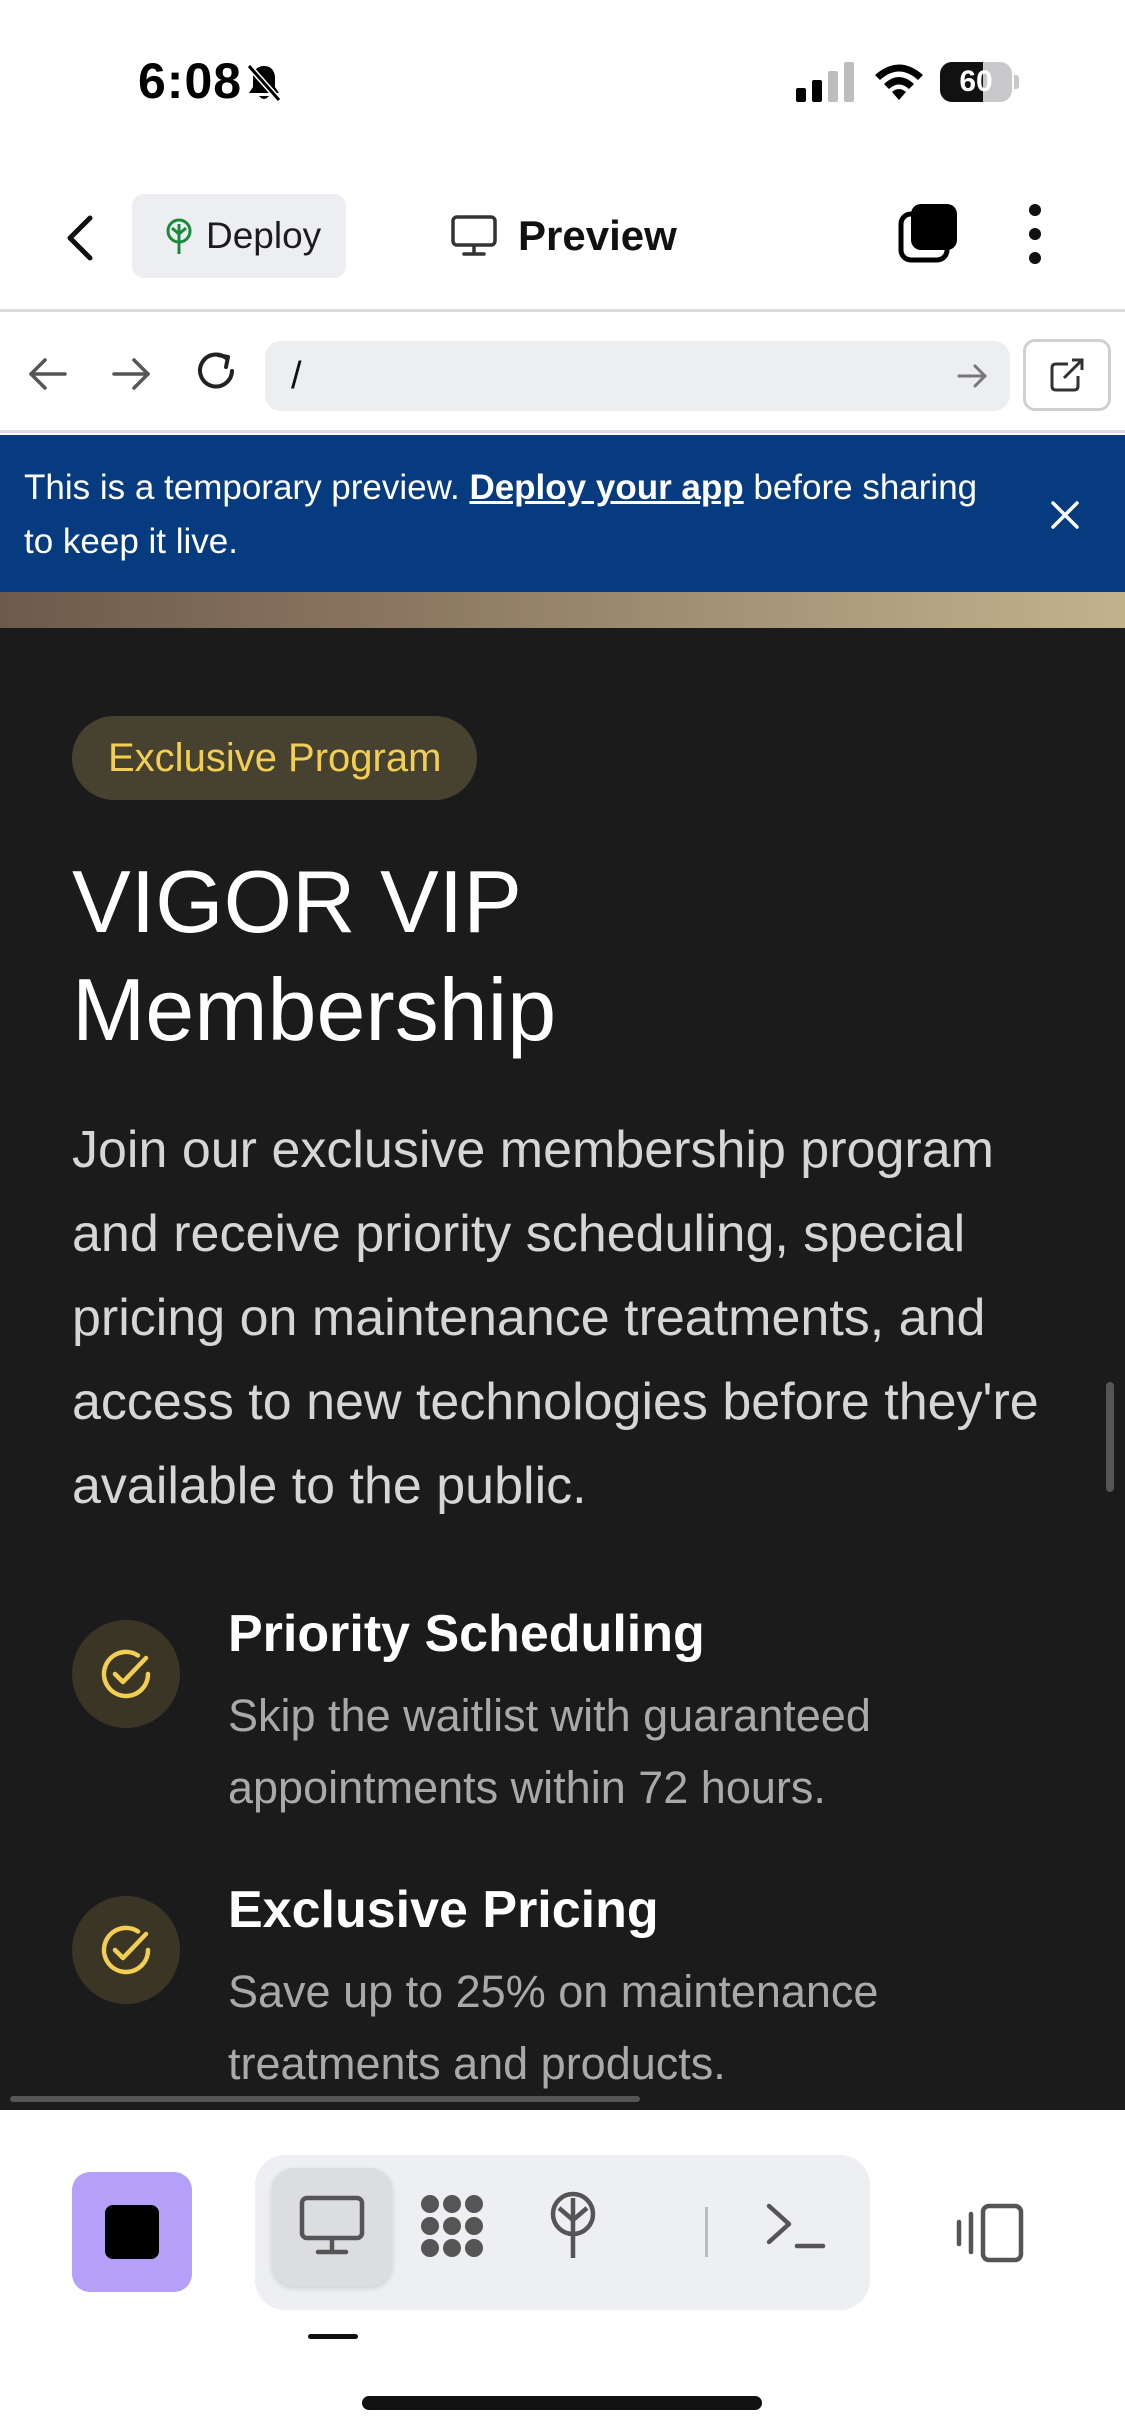 The width and height of the screenshot is (1125, 2436). I want to click on deployments-button, so click(573, 2227).